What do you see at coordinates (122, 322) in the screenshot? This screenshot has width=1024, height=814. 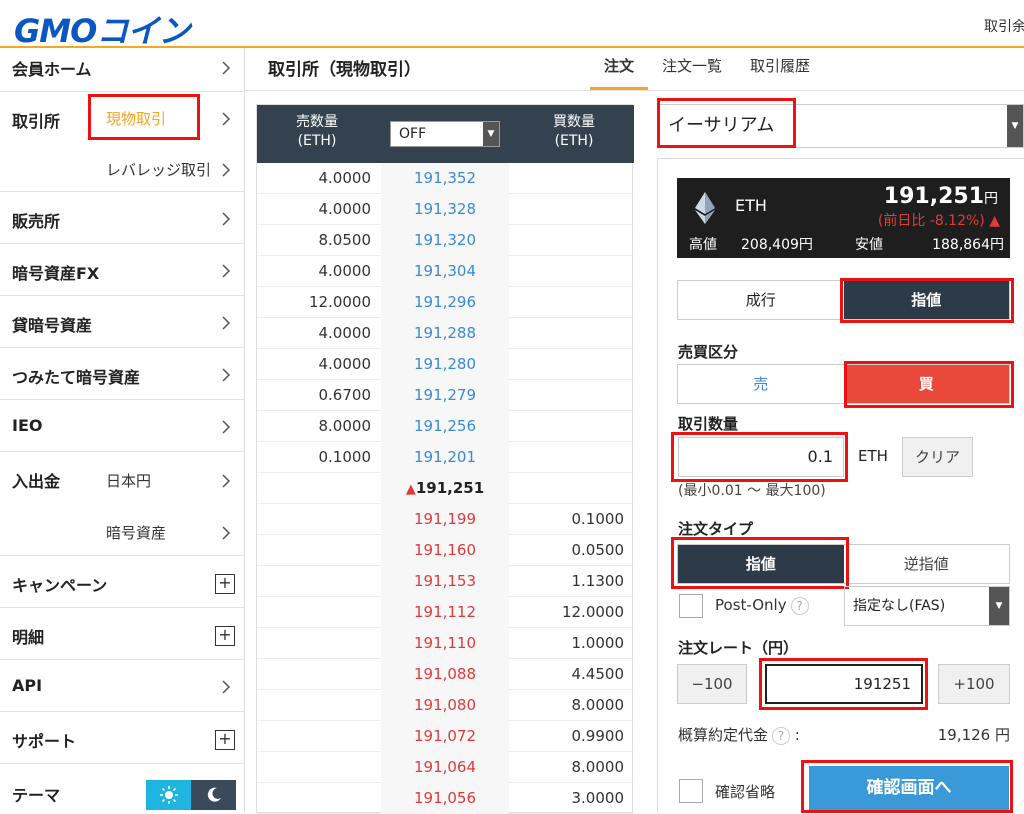 I see `sidebar-item-lending: 貸暗号資産` at bounding box center [122, 322].